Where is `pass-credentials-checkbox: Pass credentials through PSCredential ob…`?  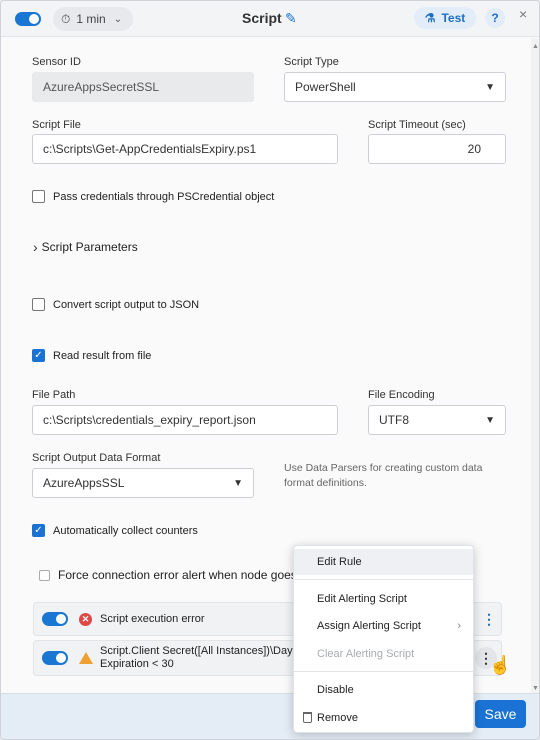 pass-credentials-checkbox: Pass credentials through PSCredential ob… is located at coordinates (153, 196).